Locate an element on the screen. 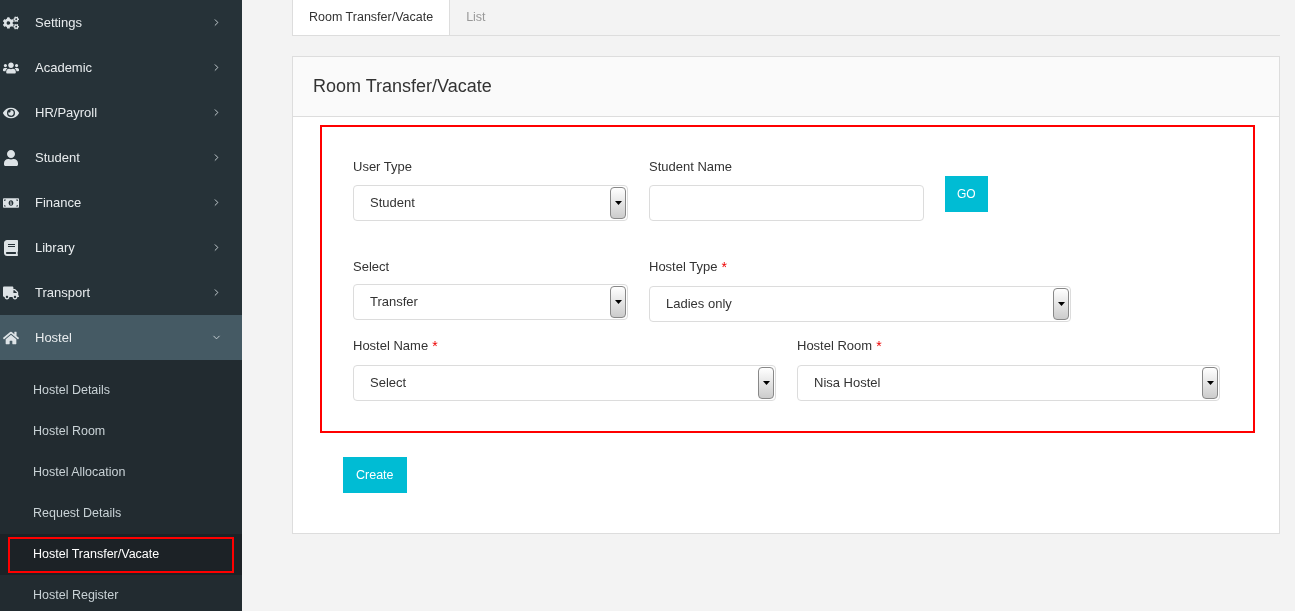 Image resolution: width=1295 pixels, height=611 pixels. sidebar-item: Hostel is located at coordinates (121, 337).